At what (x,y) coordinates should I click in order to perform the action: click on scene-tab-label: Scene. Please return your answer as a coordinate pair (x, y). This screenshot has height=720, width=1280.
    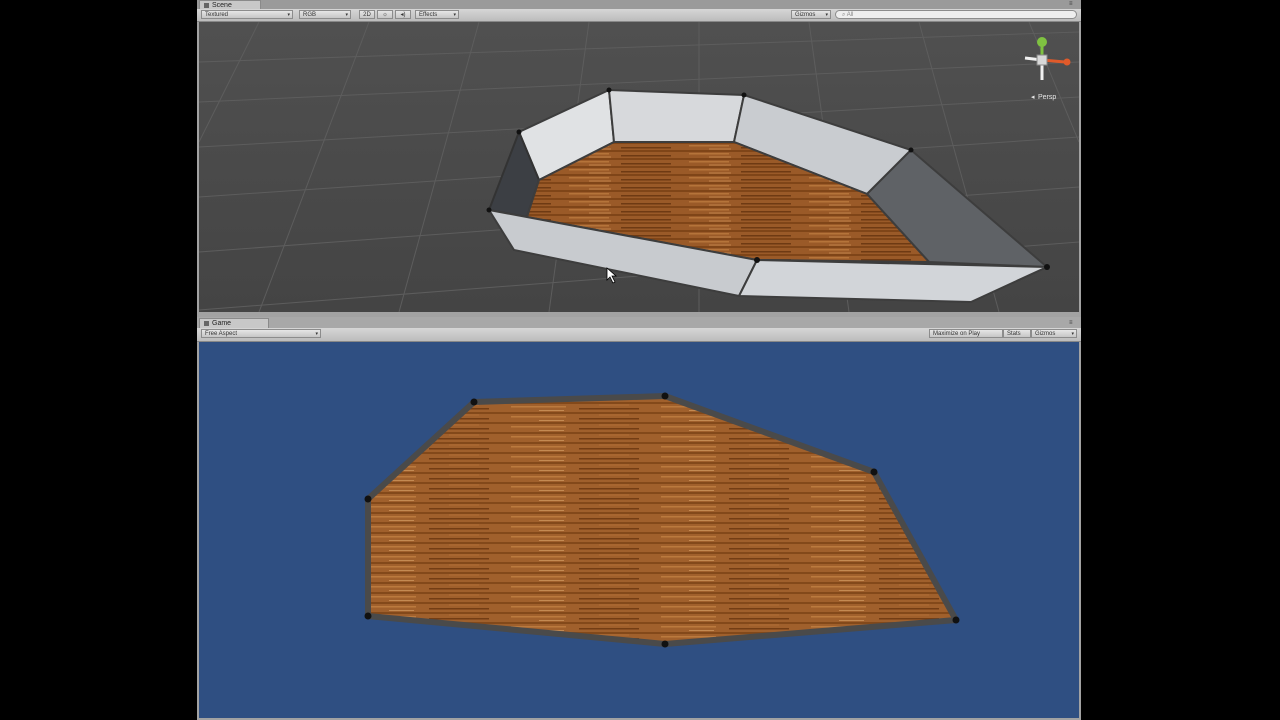
    Looking at the image, I should click on (222, 5).